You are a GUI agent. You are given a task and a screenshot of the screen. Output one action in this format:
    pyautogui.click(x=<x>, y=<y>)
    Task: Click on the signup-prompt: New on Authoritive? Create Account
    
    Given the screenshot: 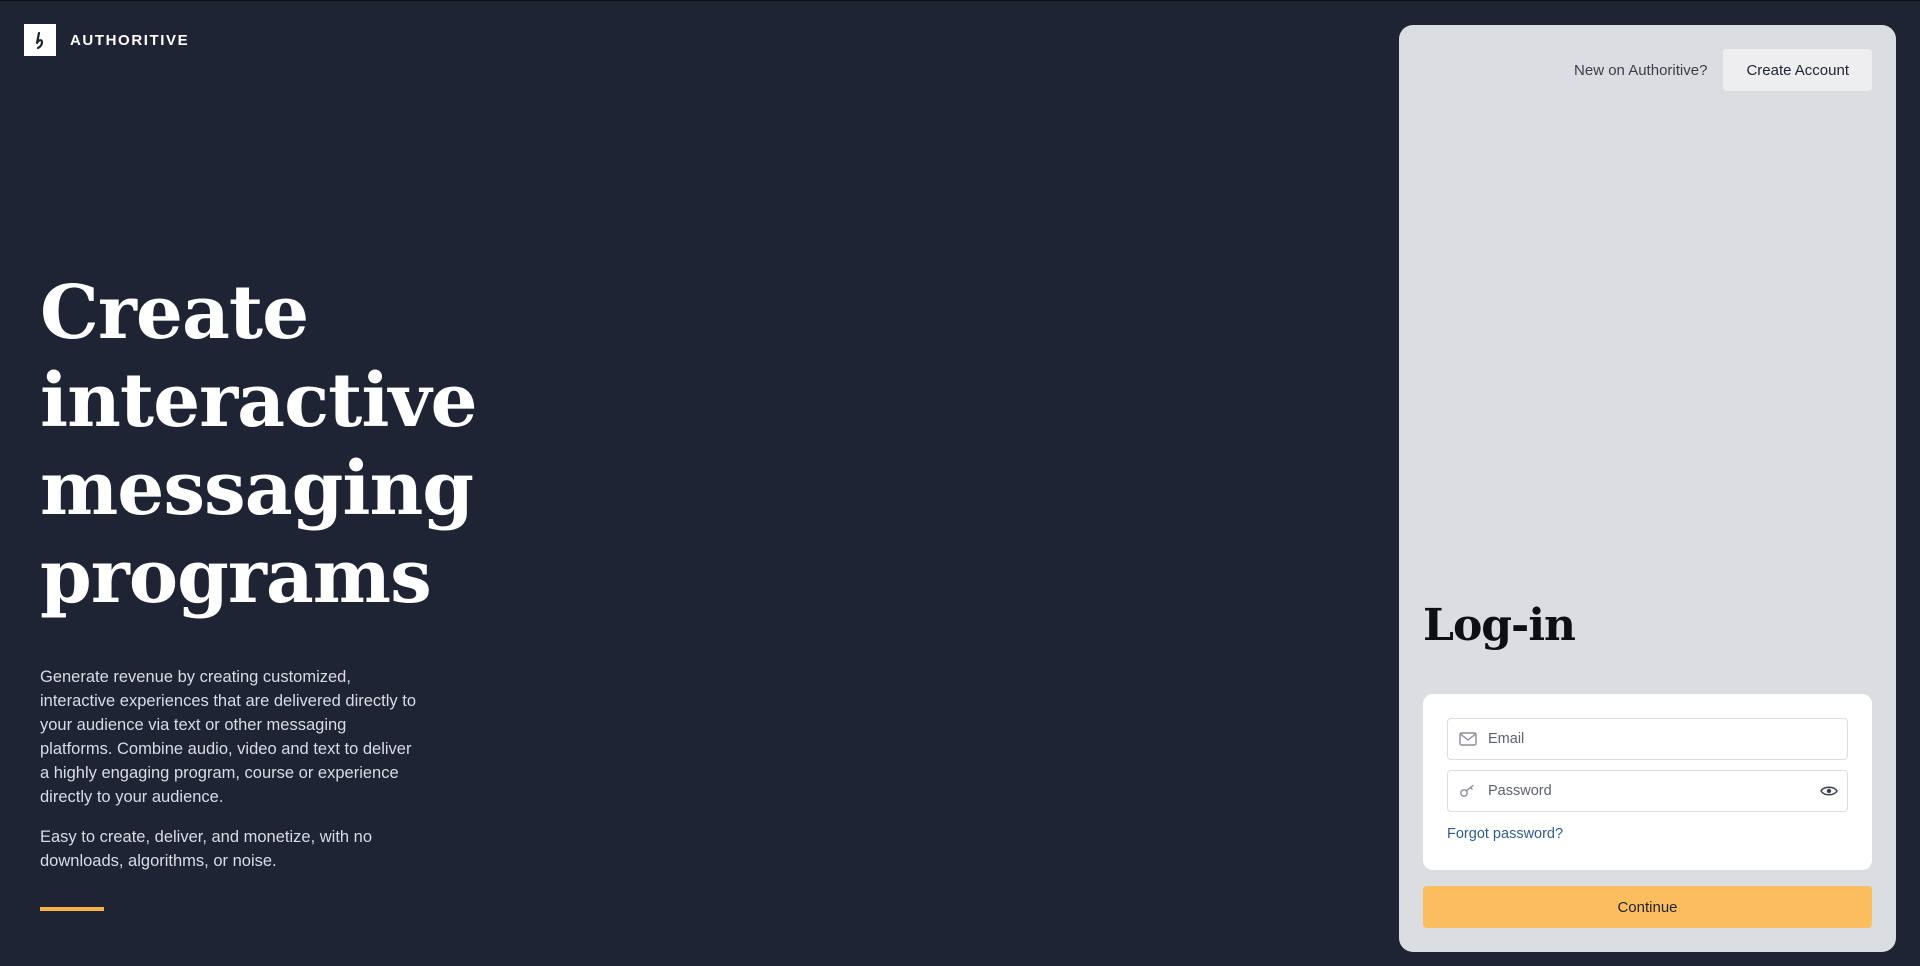 What is the action you would take?
    pyautogui.click(x=1723, y=70)
    